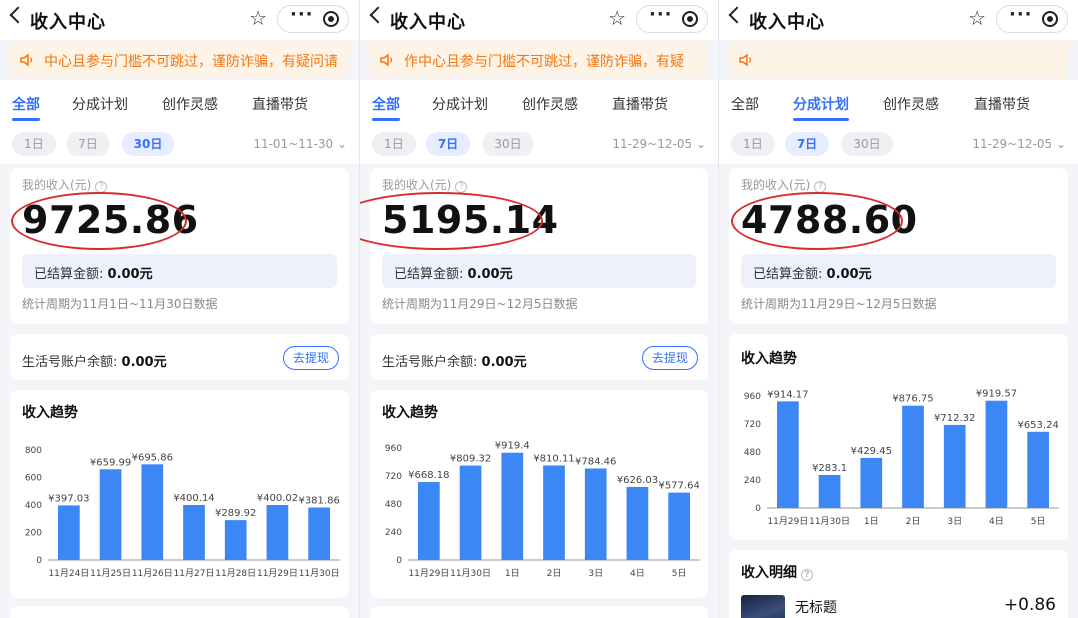 This screenshot has height=618, width=1078. Describe the element at coordinates (33, 534) in the screenshot. I see `y-tick-label: 200` at that location.